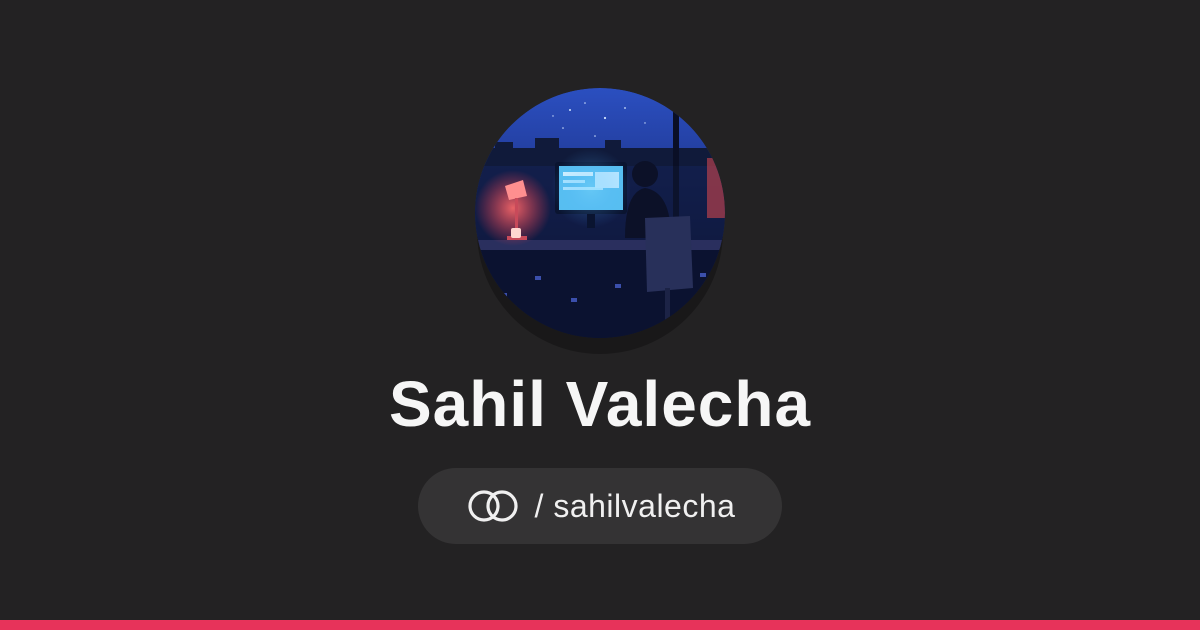  I want to click on avatar-container, so click(600, 213).